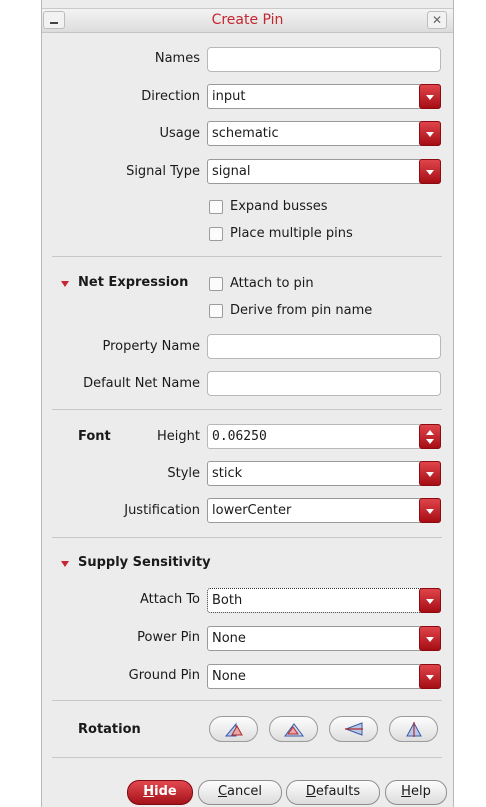 Image resolution: width=486 pixels, height=807 pixels. Describe the element at coordinates (179, 133) in the screenshot. I see `usage-label: Usage` at that location.